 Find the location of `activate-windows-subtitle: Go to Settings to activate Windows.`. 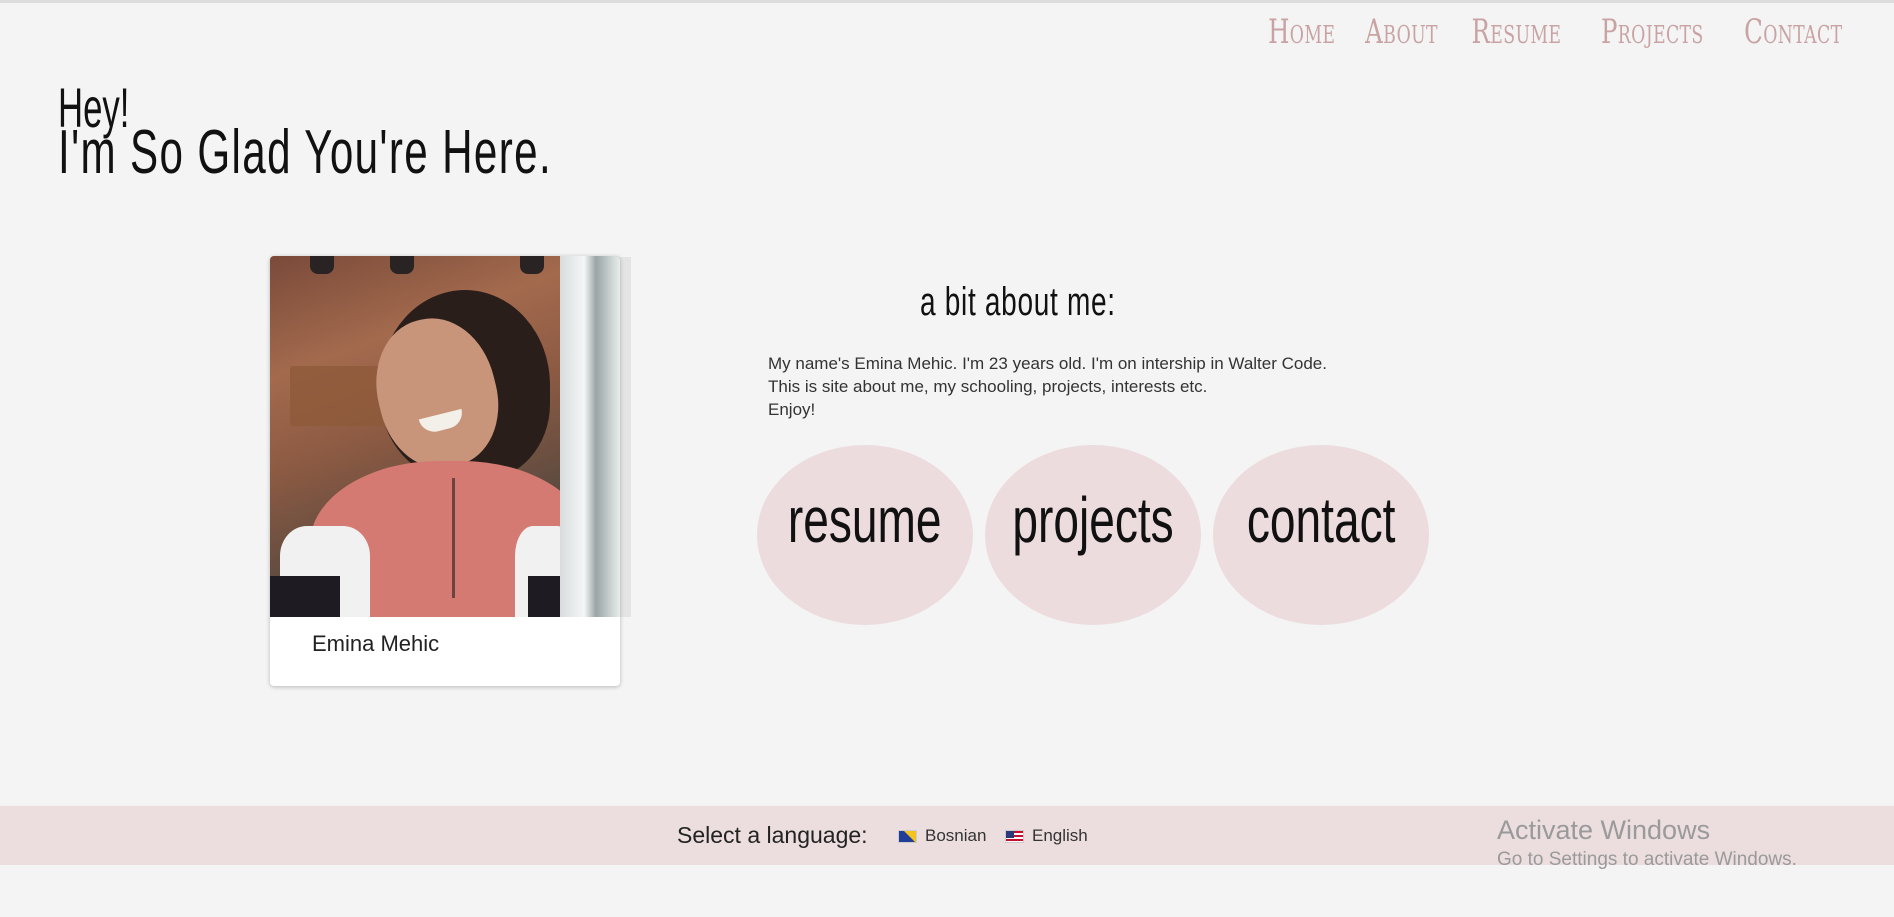

activate-windows-subtitle: Go to Settings to activate Windows. is located at coordinates (1647, 859).